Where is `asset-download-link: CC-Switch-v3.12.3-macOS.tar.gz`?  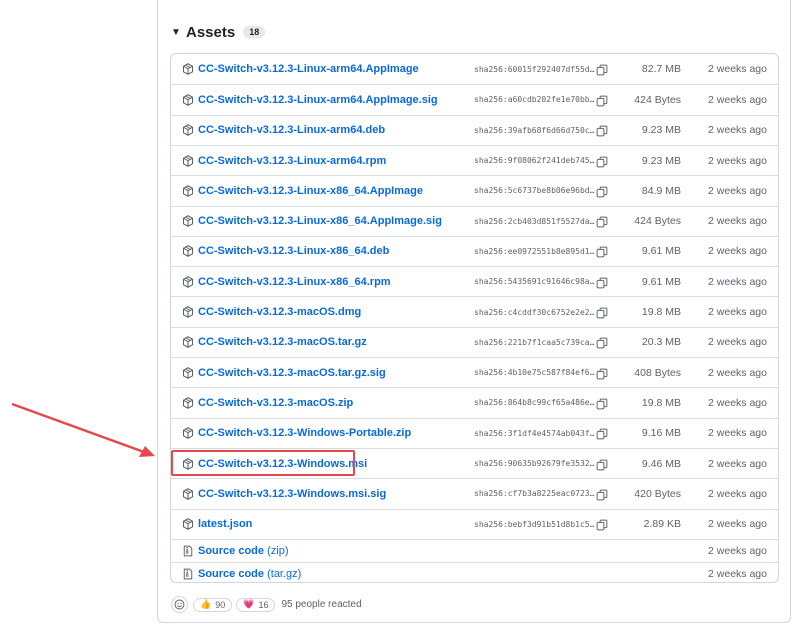
asset-download-link: CC-Switch-v3.12.3-macOS.tar.gz is located at coordinates (282, 342).